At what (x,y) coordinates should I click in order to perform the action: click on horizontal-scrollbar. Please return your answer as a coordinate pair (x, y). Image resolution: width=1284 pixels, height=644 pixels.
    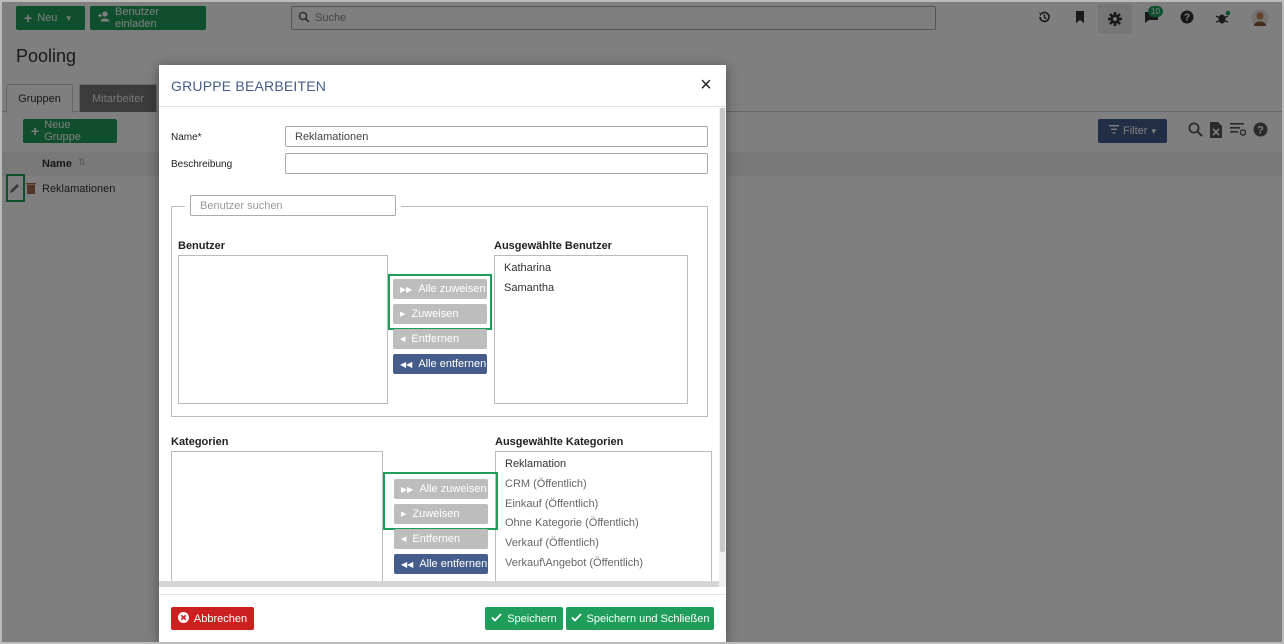
    Looking at the image, I should click on (439, 584).